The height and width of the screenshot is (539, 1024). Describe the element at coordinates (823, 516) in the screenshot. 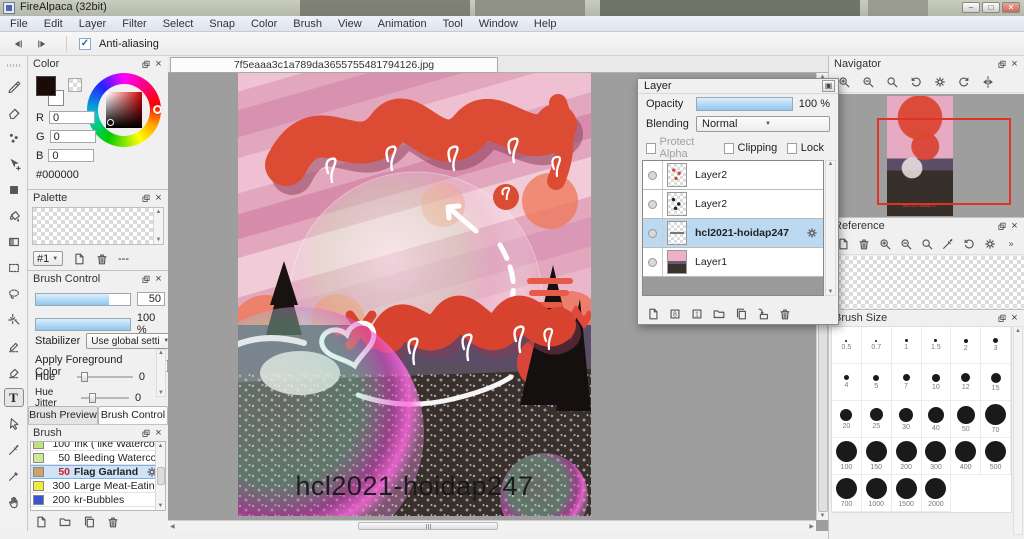

I see `scroll-down-icon: ▼` at that location.